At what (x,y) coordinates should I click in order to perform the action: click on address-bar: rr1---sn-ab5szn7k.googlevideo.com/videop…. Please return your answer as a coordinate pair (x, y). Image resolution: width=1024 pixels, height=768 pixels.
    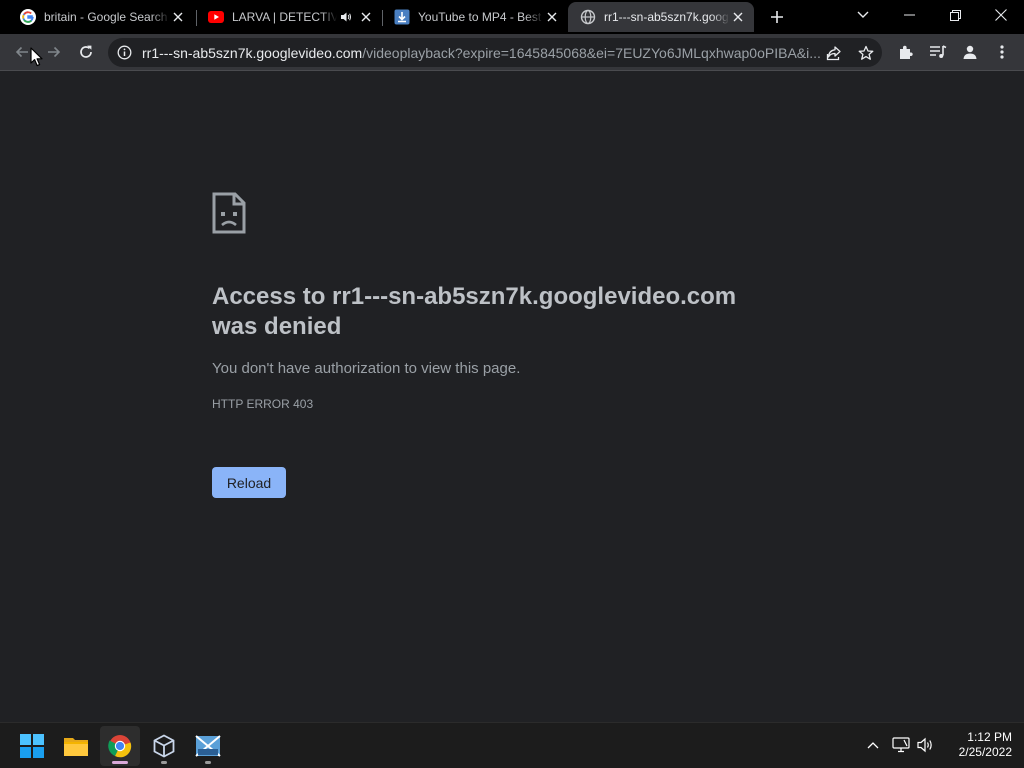
    Looking at the image, I should click on (495, 52).